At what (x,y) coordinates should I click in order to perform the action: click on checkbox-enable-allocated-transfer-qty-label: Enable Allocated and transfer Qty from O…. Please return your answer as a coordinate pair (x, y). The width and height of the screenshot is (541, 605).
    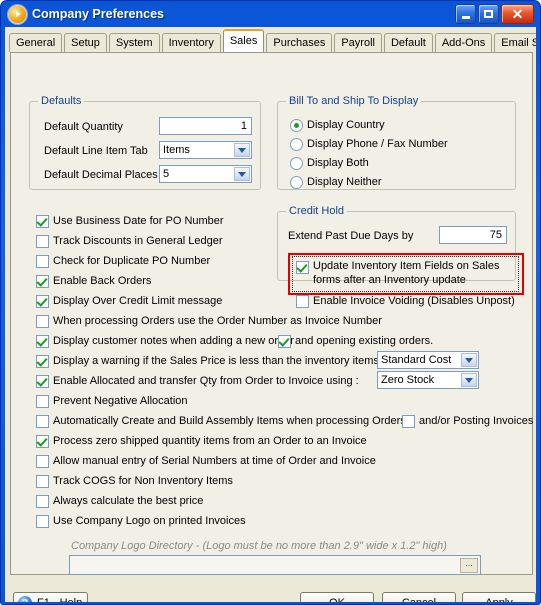
    Looking at the image, I should click on (206, 381).